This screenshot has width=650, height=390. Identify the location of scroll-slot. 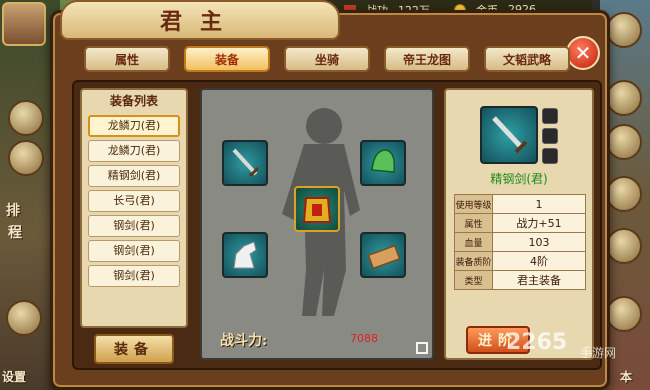
(383, 255).